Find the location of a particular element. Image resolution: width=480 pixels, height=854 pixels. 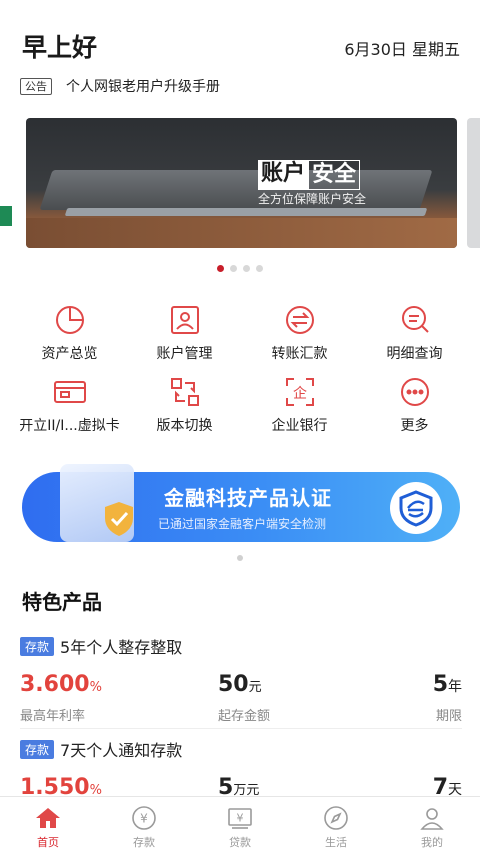

tab-deposit: ¥ 存款 is located at coordinates (144, 825).